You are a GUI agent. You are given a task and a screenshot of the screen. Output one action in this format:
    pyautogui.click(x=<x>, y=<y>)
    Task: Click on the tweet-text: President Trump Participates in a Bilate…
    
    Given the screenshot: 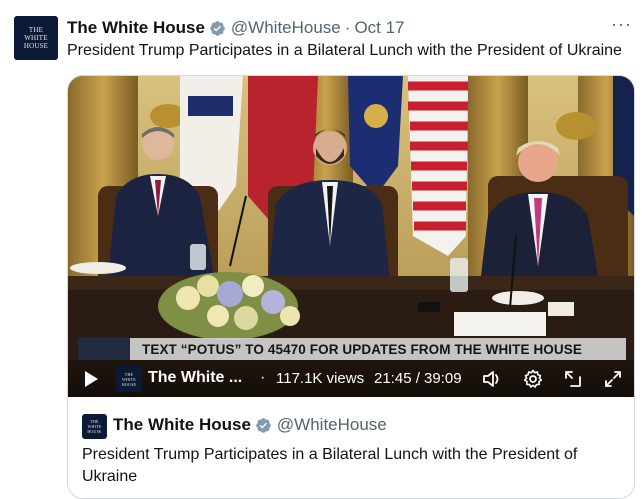 What is the action you would take?
    pyautogui.click(x=344, y=50)
    